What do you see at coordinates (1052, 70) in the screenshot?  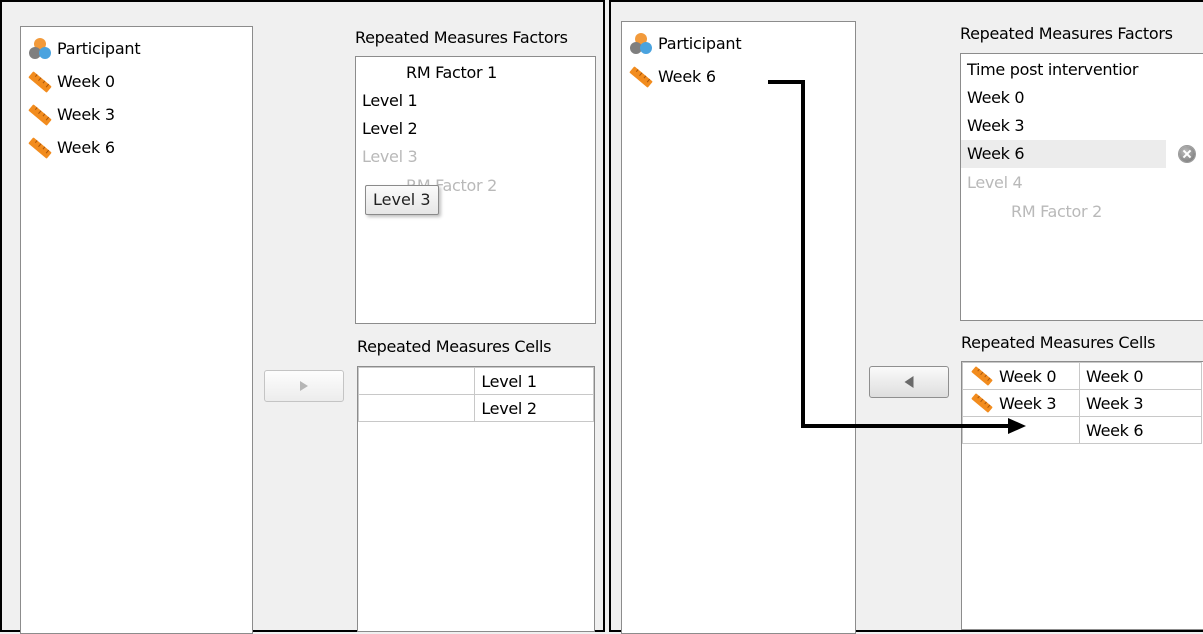 I see `factor-name: Time post interventior` at bounding box center [1052, 70].